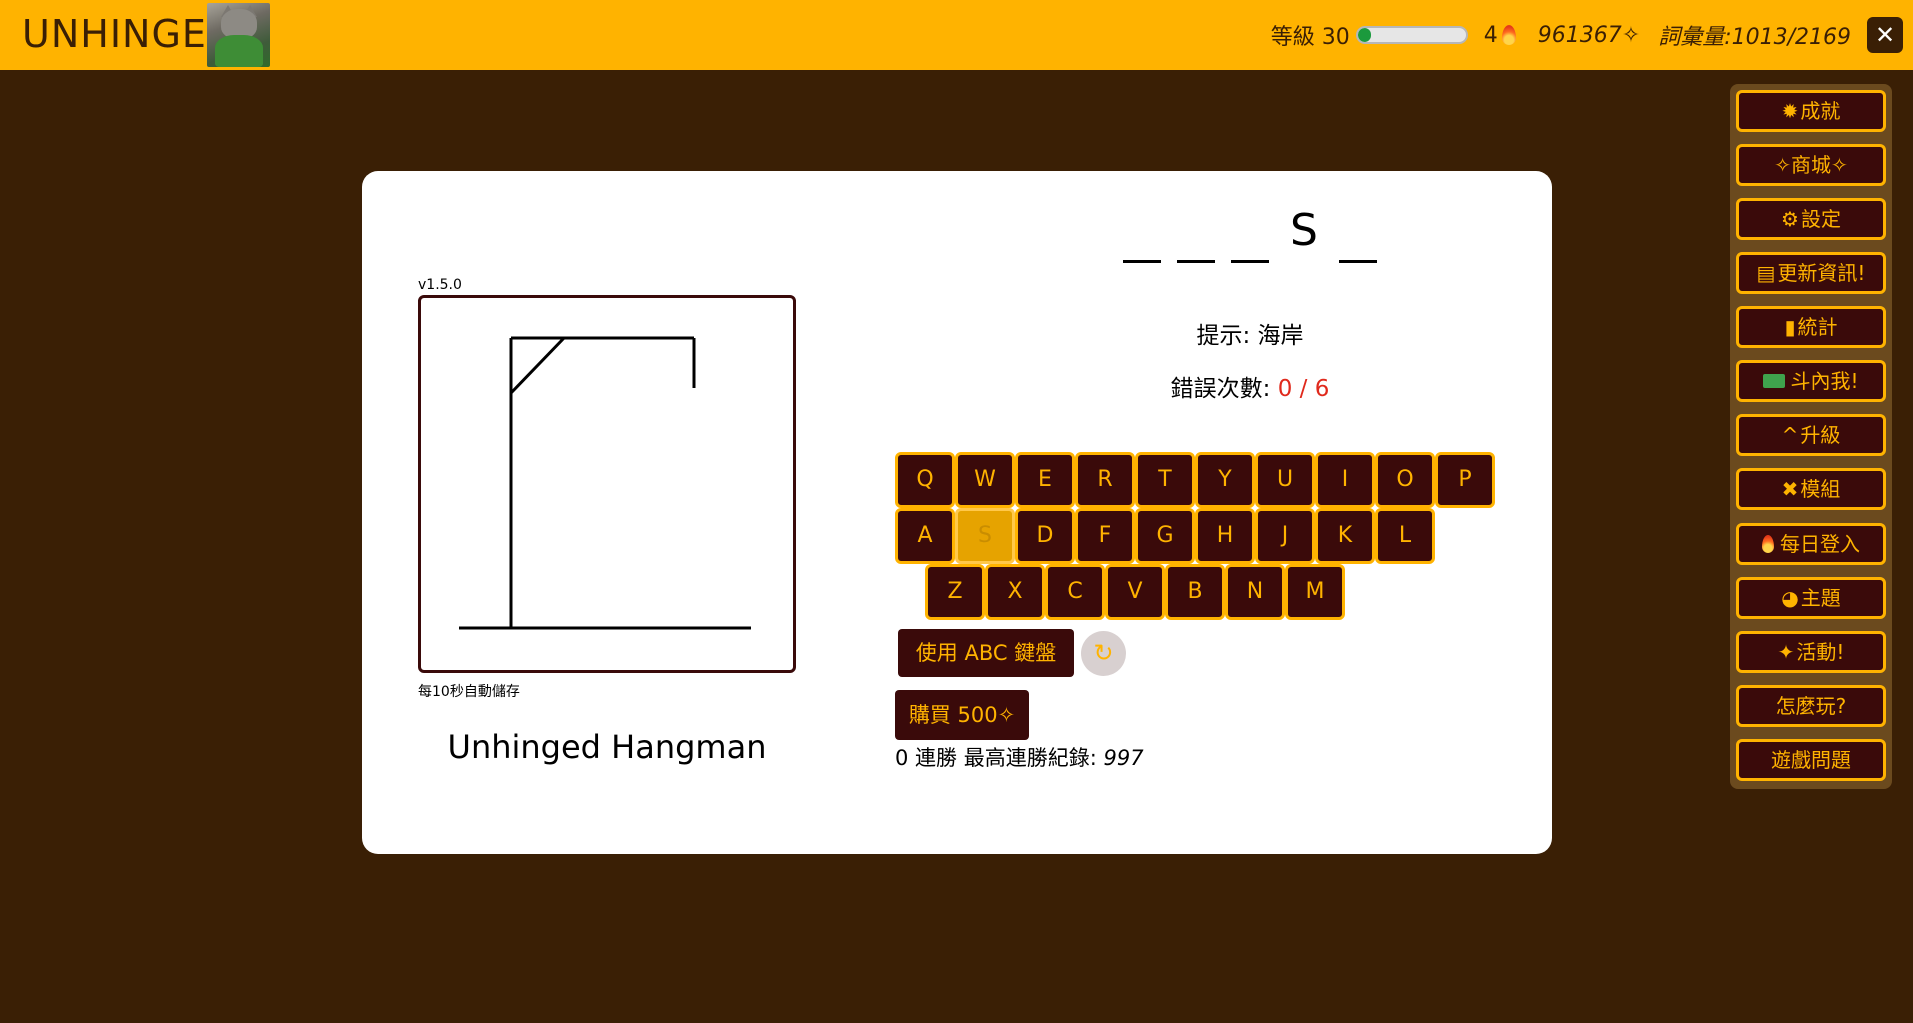 This screenshot has height=1023, width=1913. I want to click on key-y: Y, so click(1225, 480).